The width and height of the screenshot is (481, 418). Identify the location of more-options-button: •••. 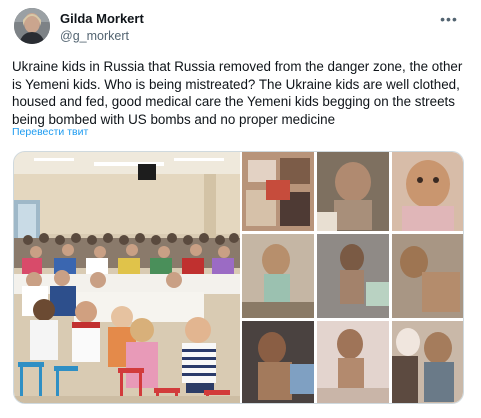
(449, 19).